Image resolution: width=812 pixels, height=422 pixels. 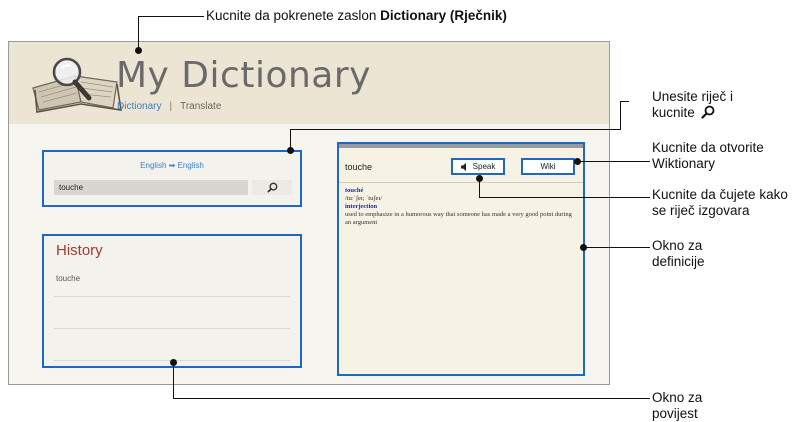 What do you see at coordinates (191, 165) in the screenshot?
I see `target-language: English` at bounding box center [191, 165].